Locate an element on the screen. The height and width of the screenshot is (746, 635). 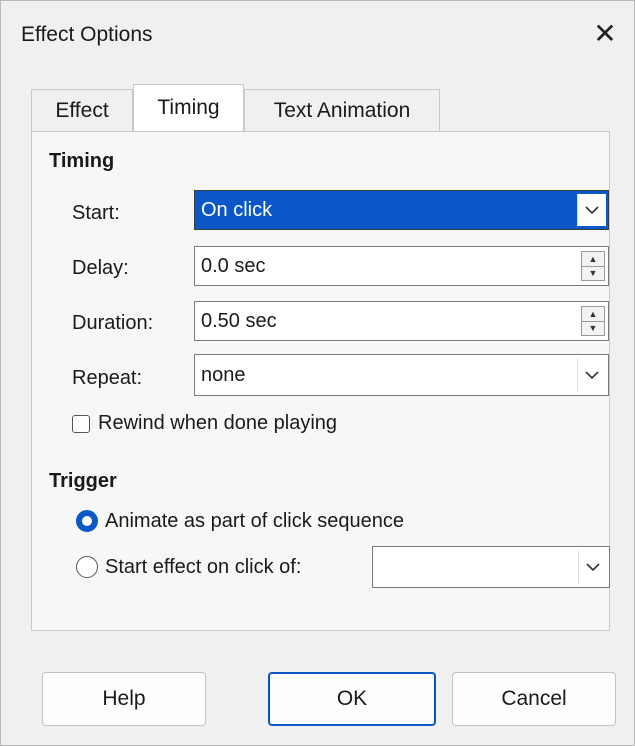
tab-timing: Timing is located at coordinates (188, 107).